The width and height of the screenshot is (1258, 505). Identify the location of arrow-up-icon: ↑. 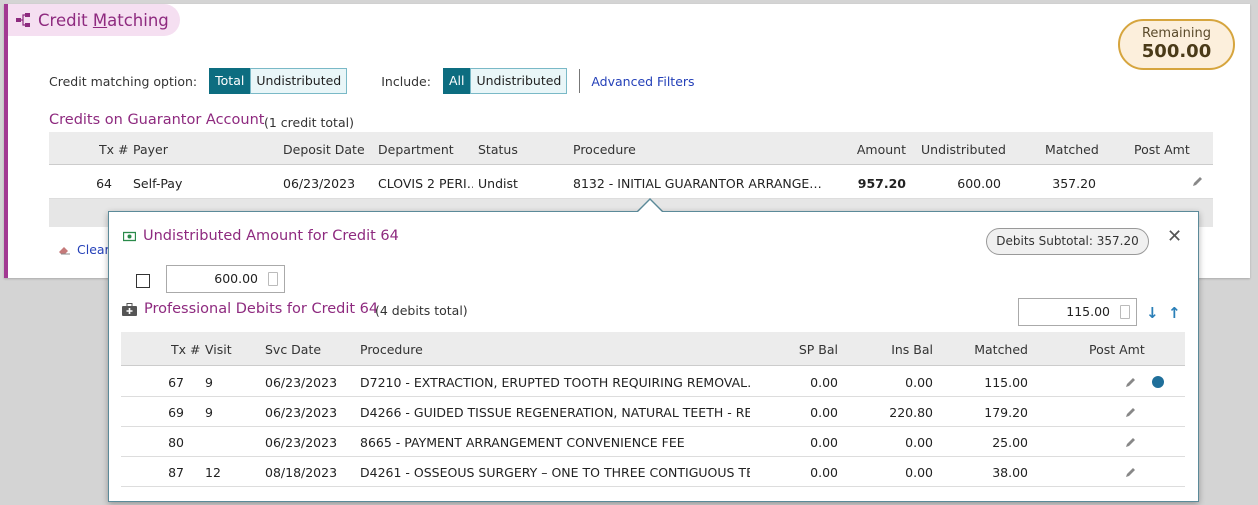
(1174, 313).